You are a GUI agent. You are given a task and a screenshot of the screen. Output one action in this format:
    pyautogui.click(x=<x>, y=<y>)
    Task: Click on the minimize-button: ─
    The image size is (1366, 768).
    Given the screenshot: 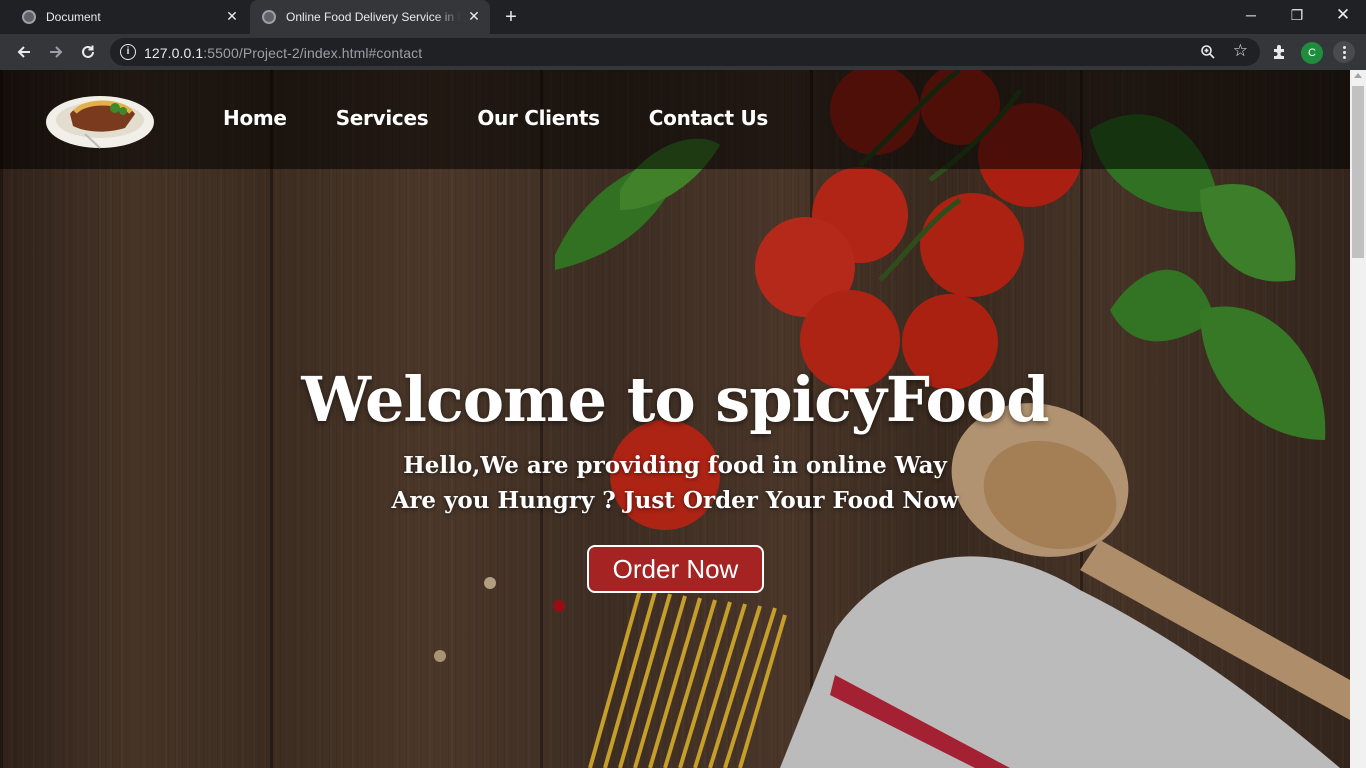 What is the action you would take?
    pyautogui.click(x=1251, y=15)
    